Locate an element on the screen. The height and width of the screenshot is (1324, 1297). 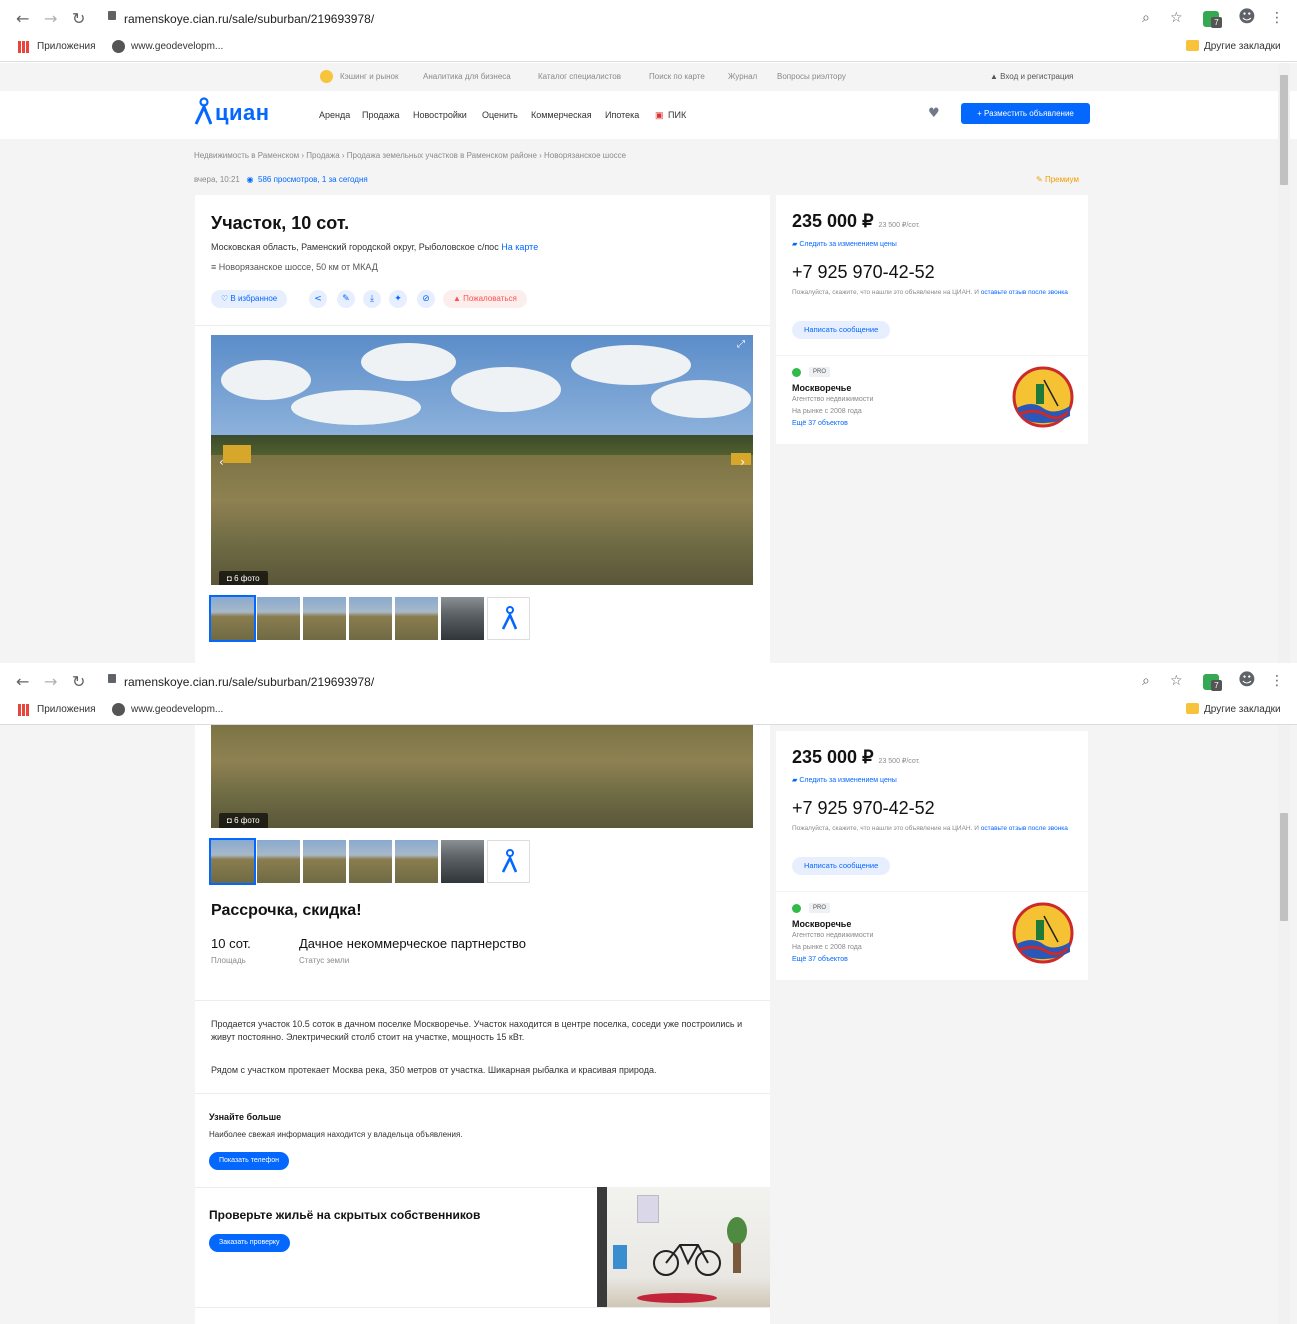
complain-button: ▲ Пожаловаться is located at coordinates (485, 299).